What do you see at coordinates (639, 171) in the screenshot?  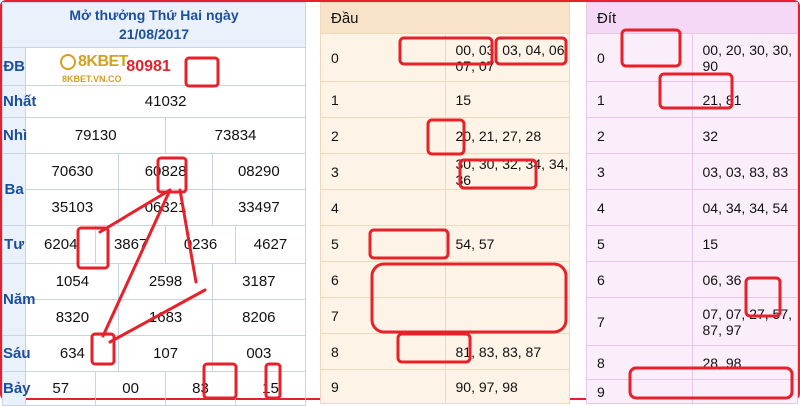 I see `dit-key: 3` at bounding box center [639, 171].